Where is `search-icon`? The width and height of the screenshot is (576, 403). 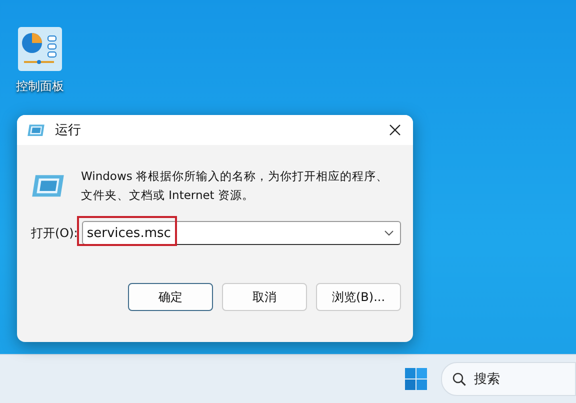
search-icon is located at coordinates (459, 379).